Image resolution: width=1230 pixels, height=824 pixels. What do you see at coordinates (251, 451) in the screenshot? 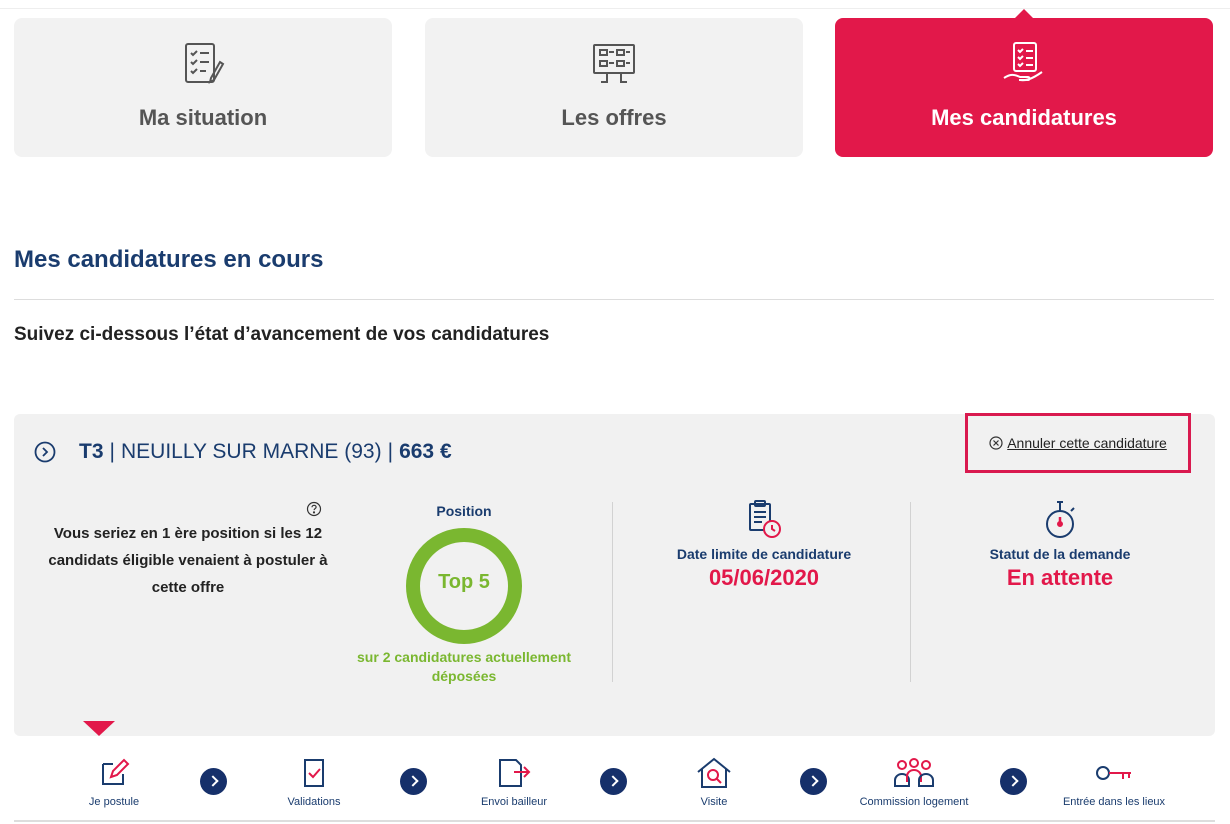
I see `application-location: NEUILLY SUR MARNE (93)` at bounding box center [251, 451].